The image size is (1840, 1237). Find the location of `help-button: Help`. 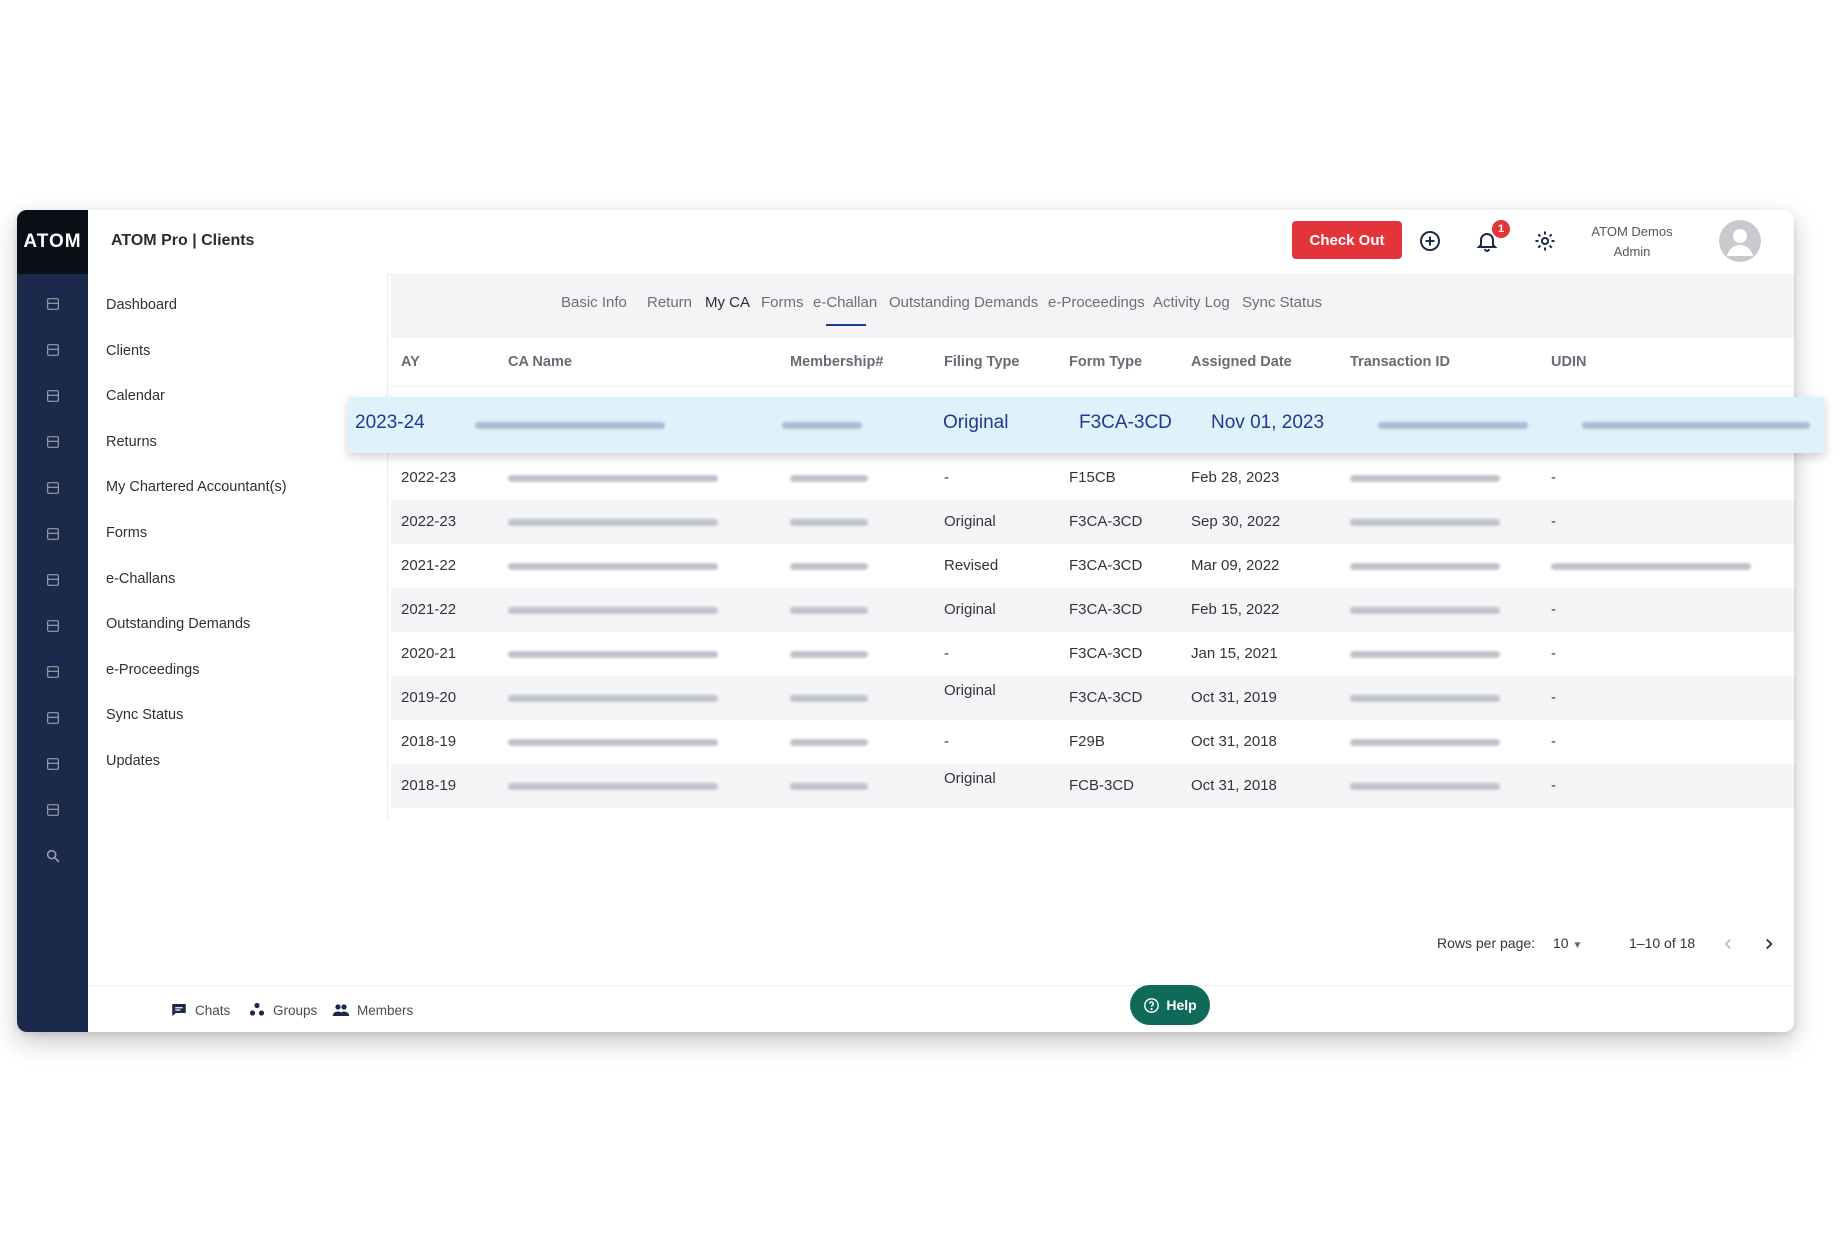

help-button: Help is located at coordinates (1170, 1005).